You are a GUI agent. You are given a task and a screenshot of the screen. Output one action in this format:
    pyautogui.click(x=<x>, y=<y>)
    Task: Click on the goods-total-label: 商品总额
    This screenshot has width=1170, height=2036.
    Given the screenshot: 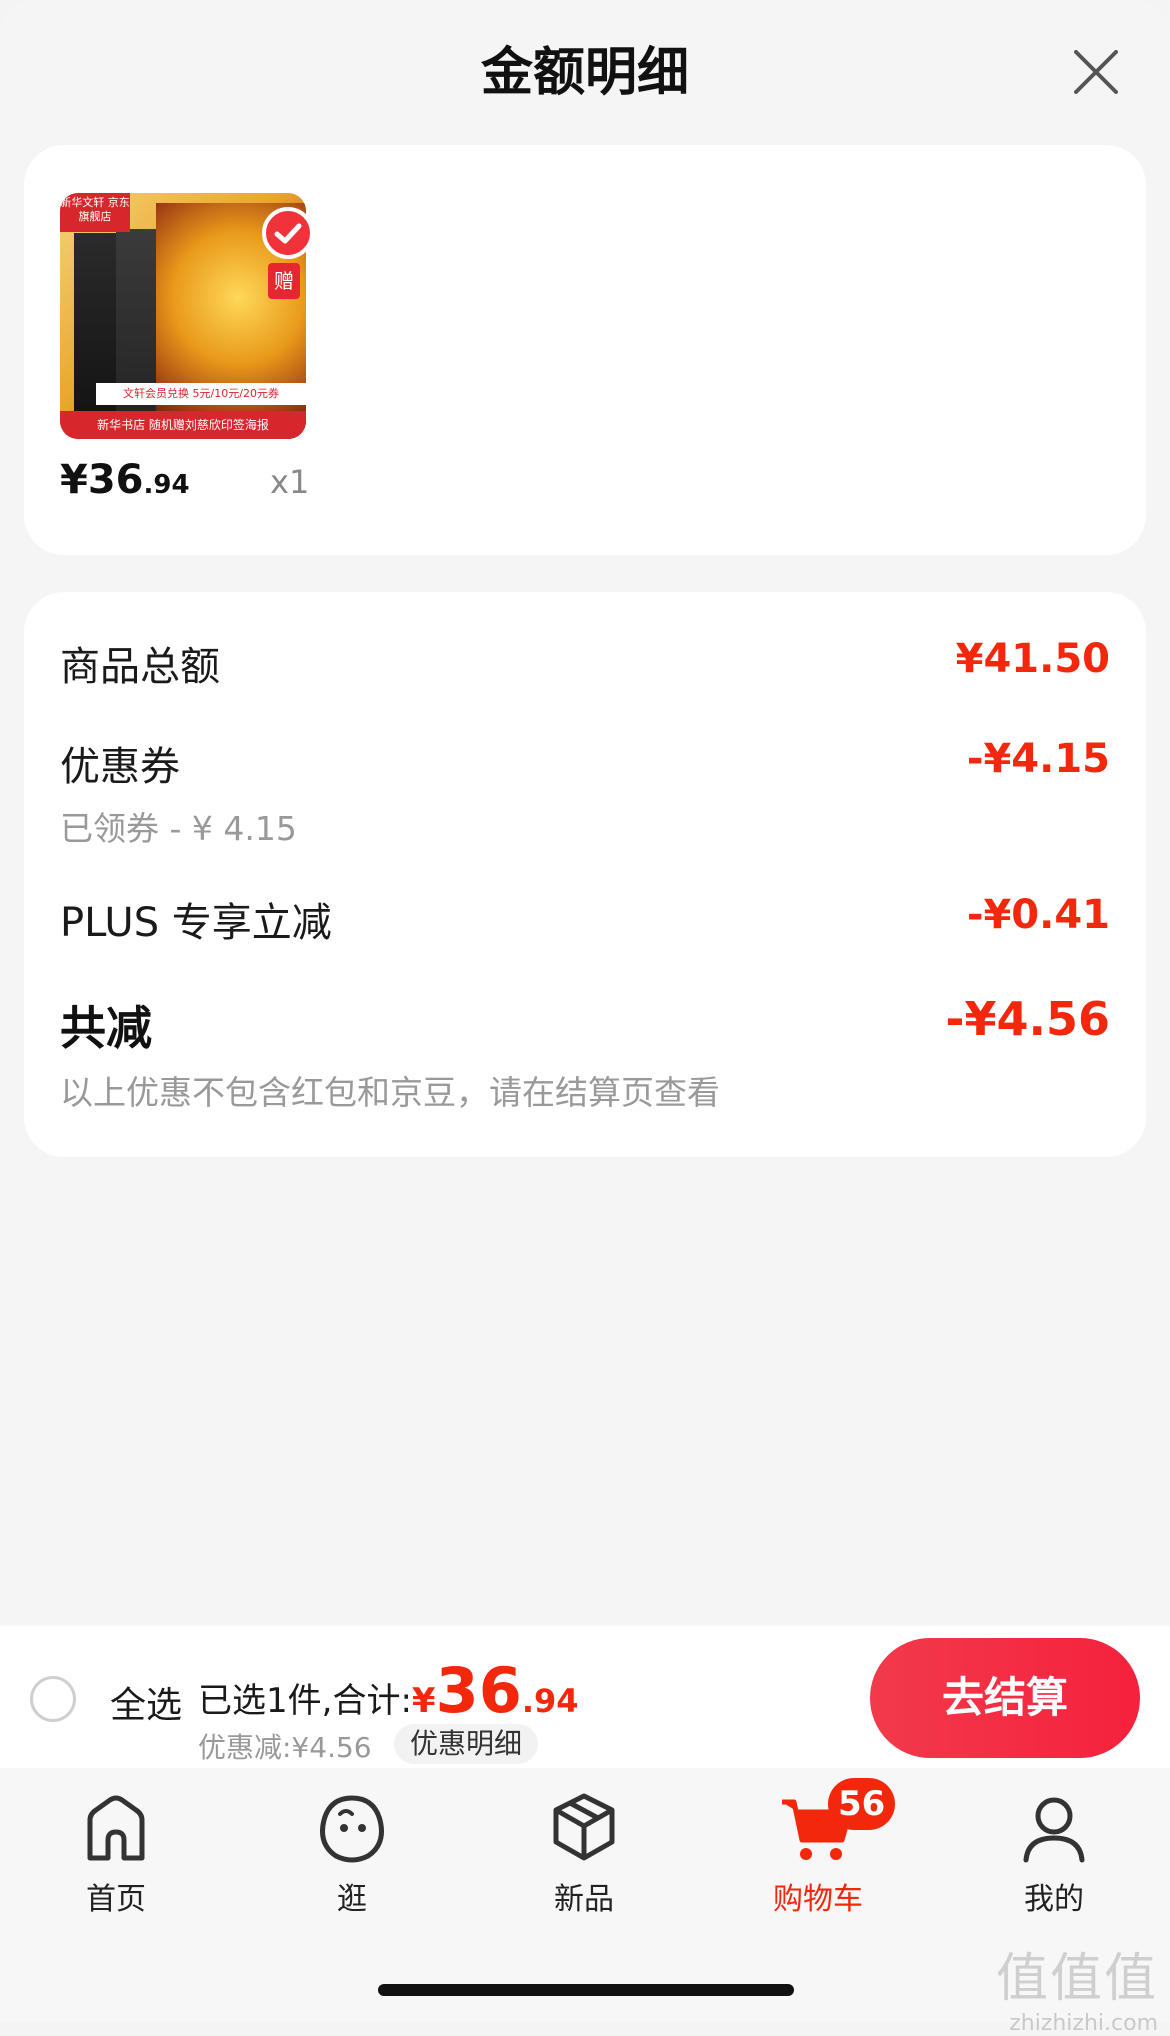 What is the action you would take?
    pyautogui.click(x=140, y=667)
    